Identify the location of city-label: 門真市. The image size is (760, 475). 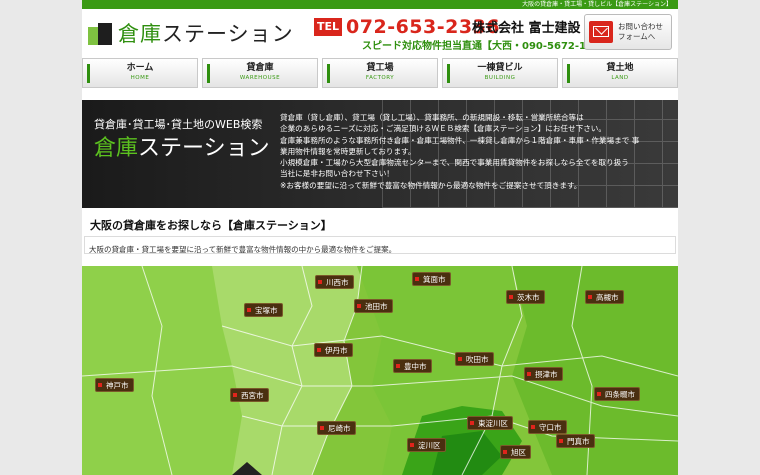
(575, 441).